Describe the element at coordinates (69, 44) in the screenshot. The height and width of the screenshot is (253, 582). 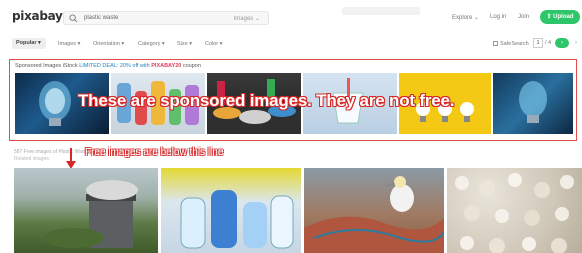
I see `filter-images: Images ▾` at that location.